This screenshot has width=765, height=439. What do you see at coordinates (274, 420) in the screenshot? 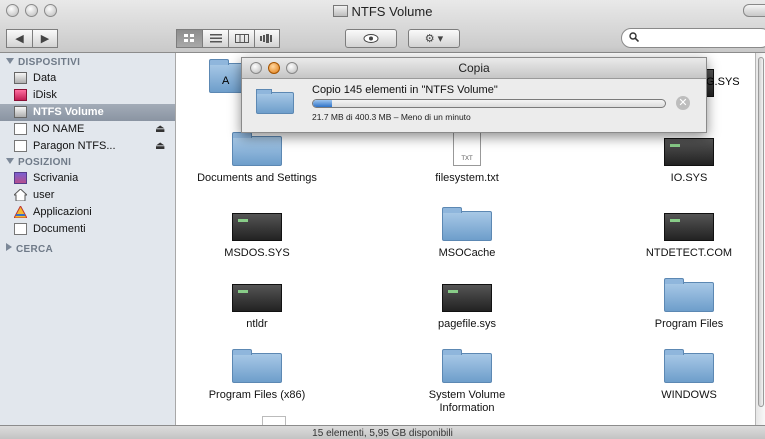
I see `document-icon` at bounding box center [274, 420].